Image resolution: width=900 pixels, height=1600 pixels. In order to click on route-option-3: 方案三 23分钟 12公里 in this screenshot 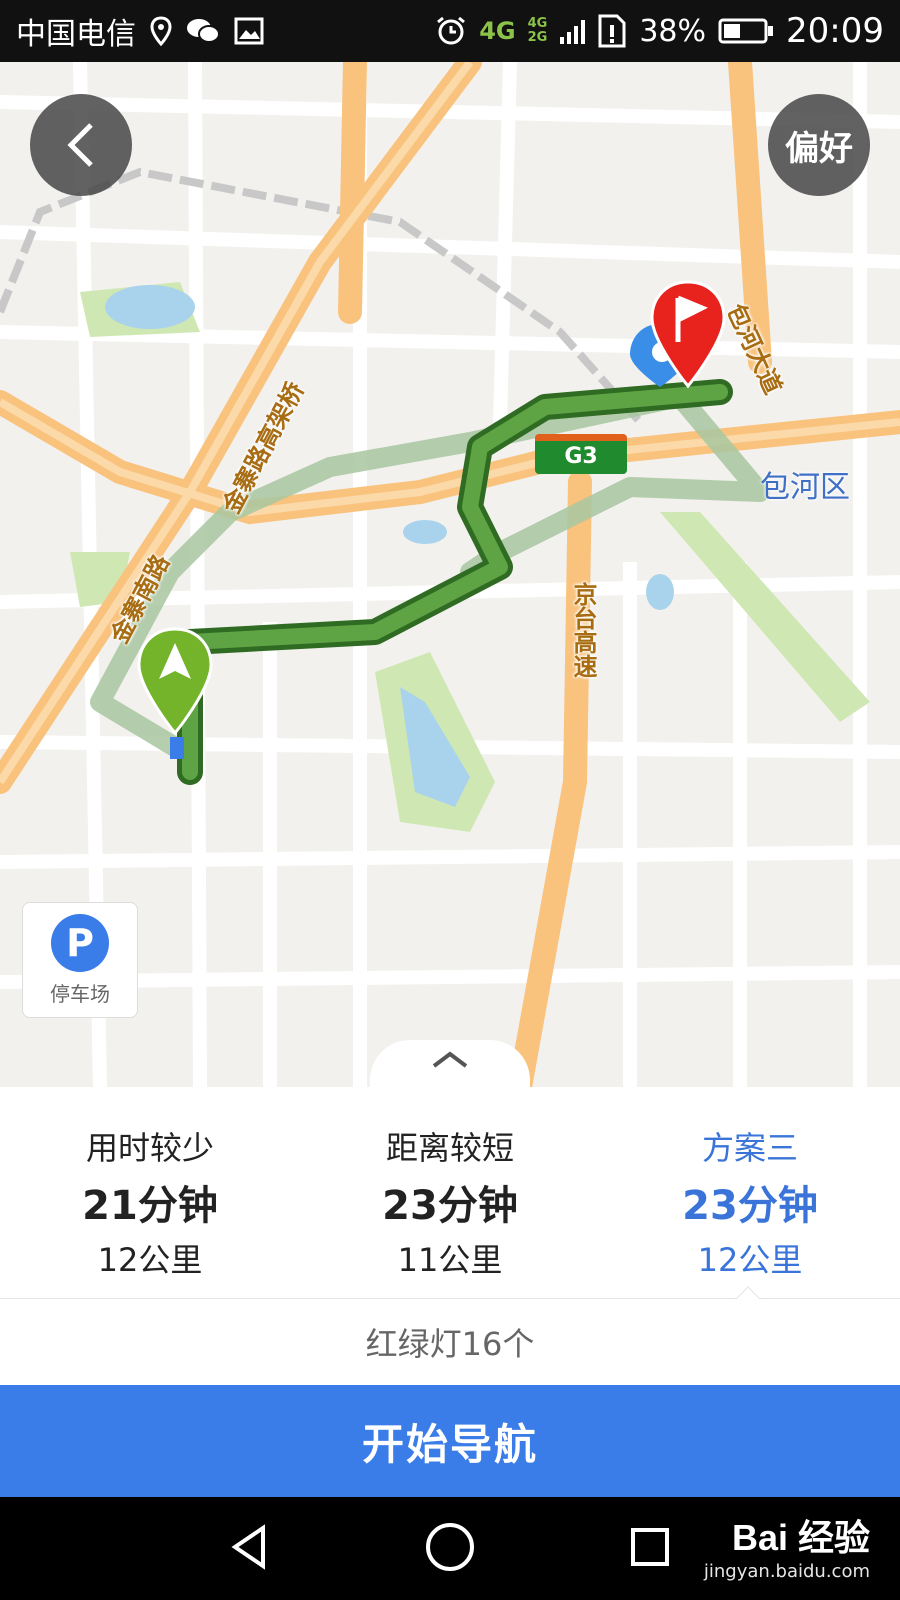, I will do `click(750, 1192)`.